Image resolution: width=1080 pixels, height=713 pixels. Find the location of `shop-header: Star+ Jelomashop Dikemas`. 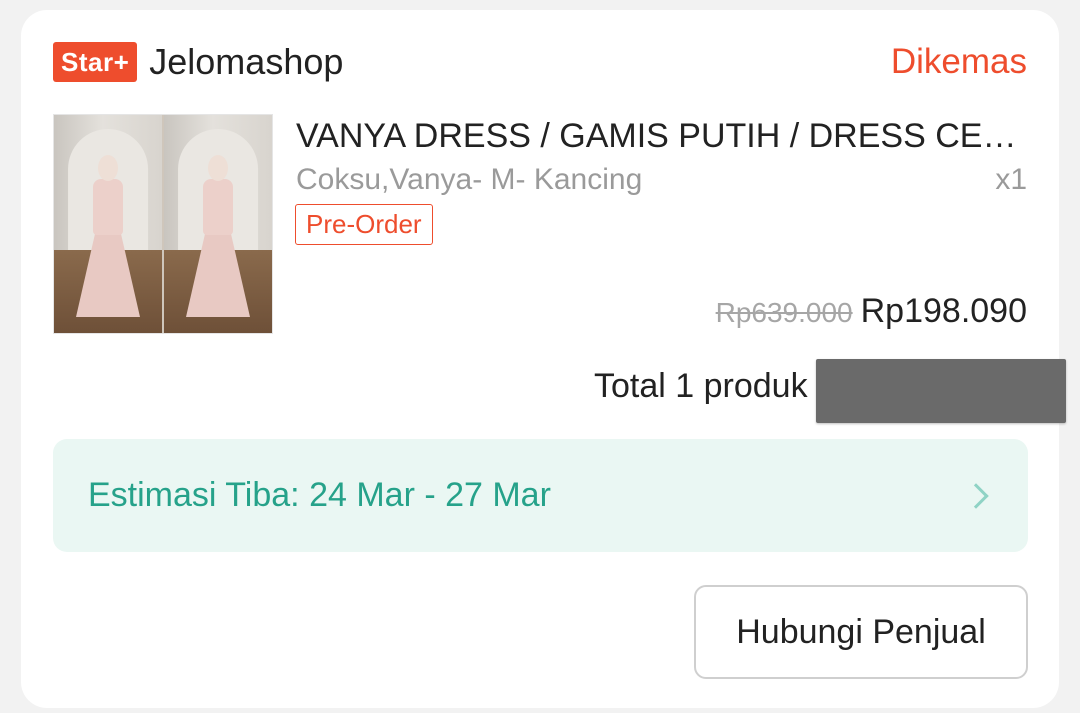

shop-header: Star+ Jelomashop Dikemas is located at coordinates (540, 62).